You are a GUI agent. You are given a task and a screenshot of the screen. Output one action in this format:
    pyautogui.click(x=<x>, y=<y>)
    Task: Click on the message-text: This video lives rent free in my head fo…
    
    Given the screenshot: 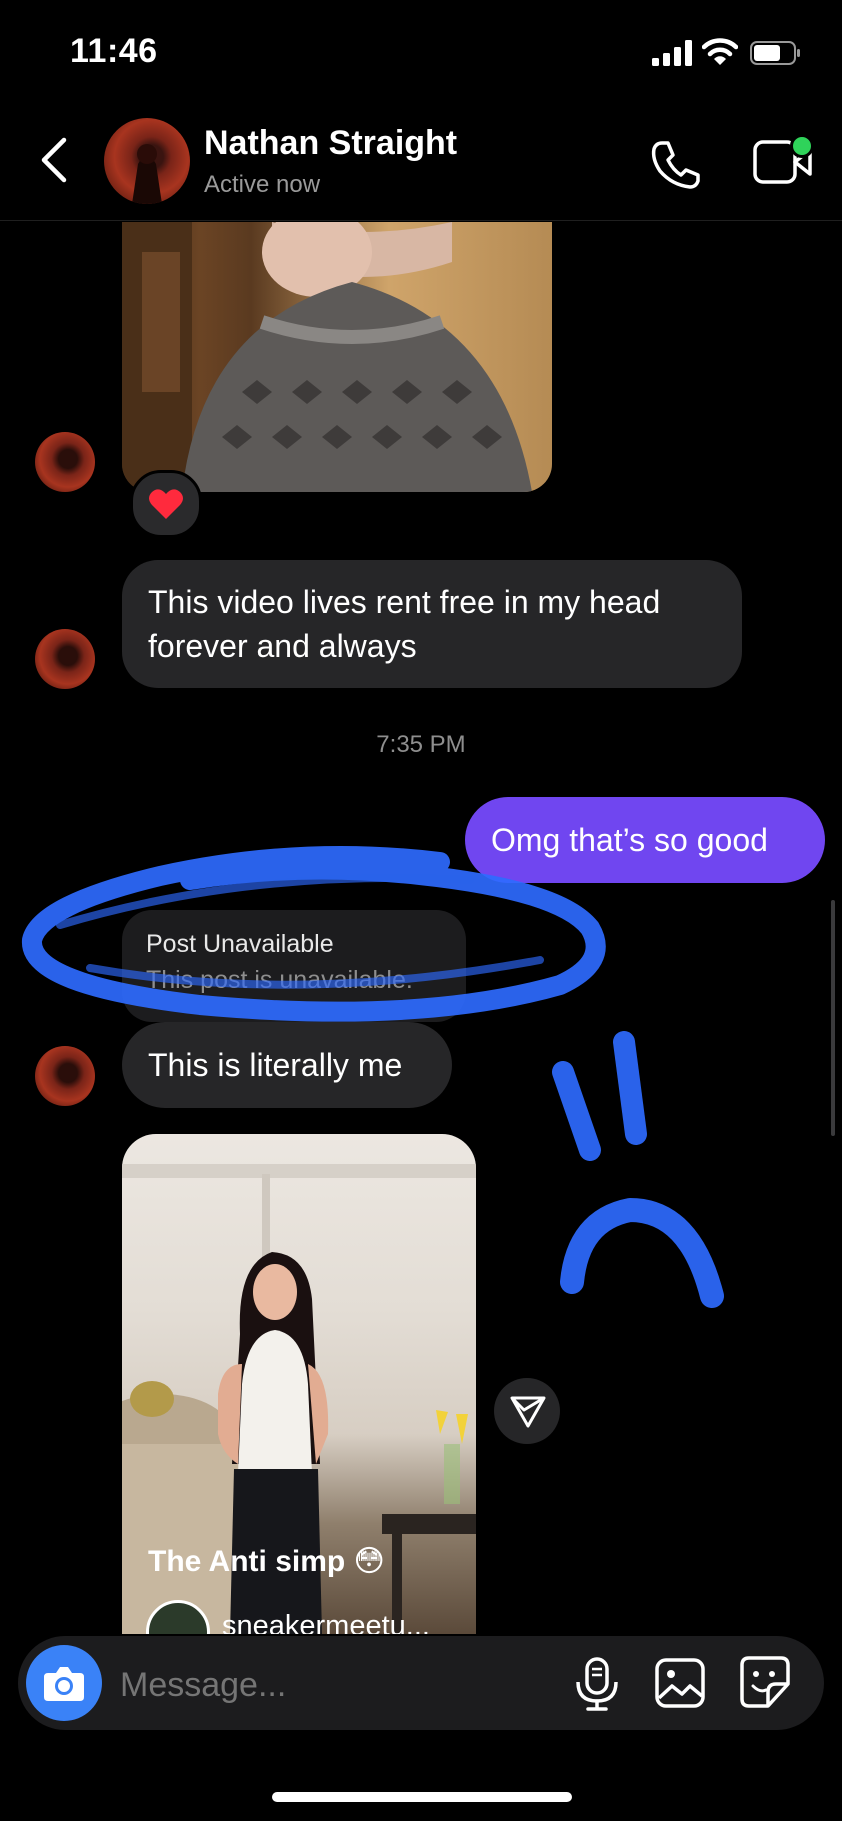 What is the action you would take?
    pyautogui.click(x=404, y=624)
    